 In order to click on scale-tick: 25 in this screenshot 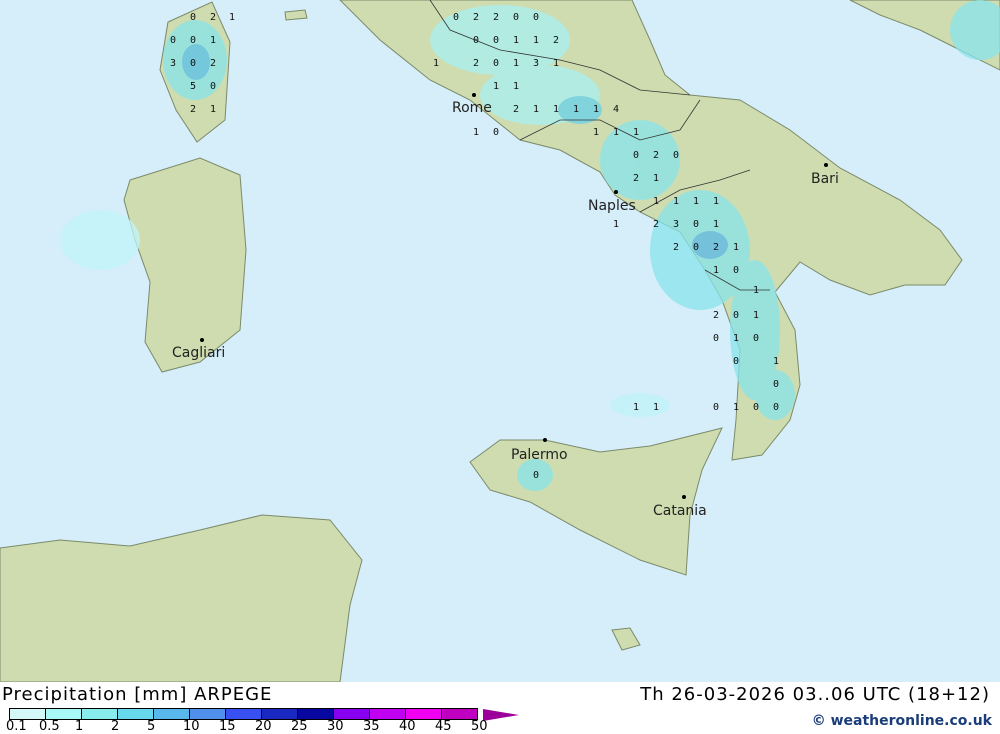, I will do `click(299, 726)`.